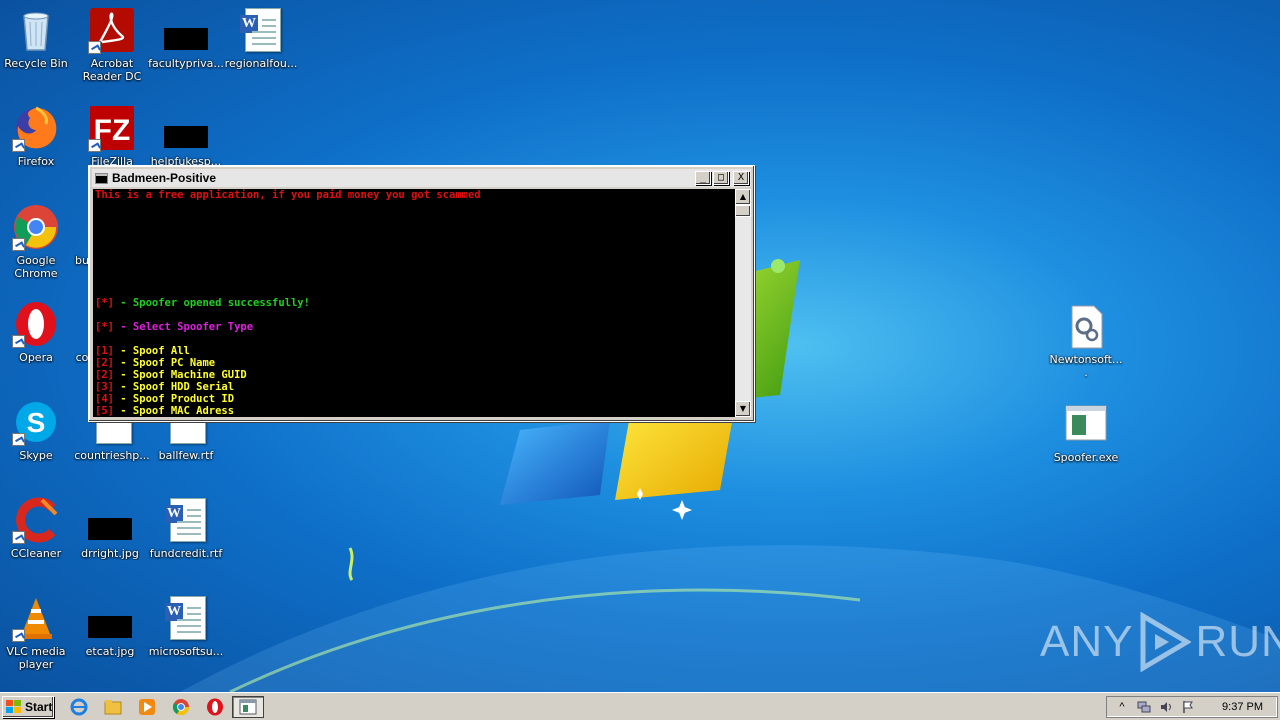 The image size is (1280, 720). I want to click on desktop-icon-etcat: etcat.jpg, so click(110, 626).